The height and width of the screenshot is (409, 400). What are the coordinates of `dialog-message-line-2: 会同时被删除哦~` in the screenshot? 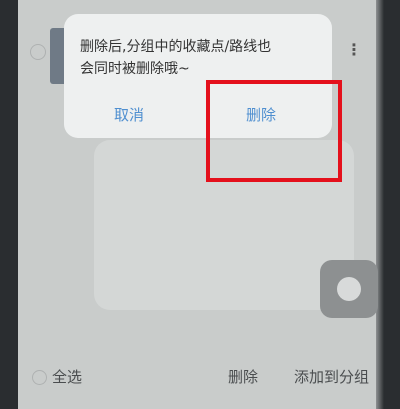 It's located at (135, 69).